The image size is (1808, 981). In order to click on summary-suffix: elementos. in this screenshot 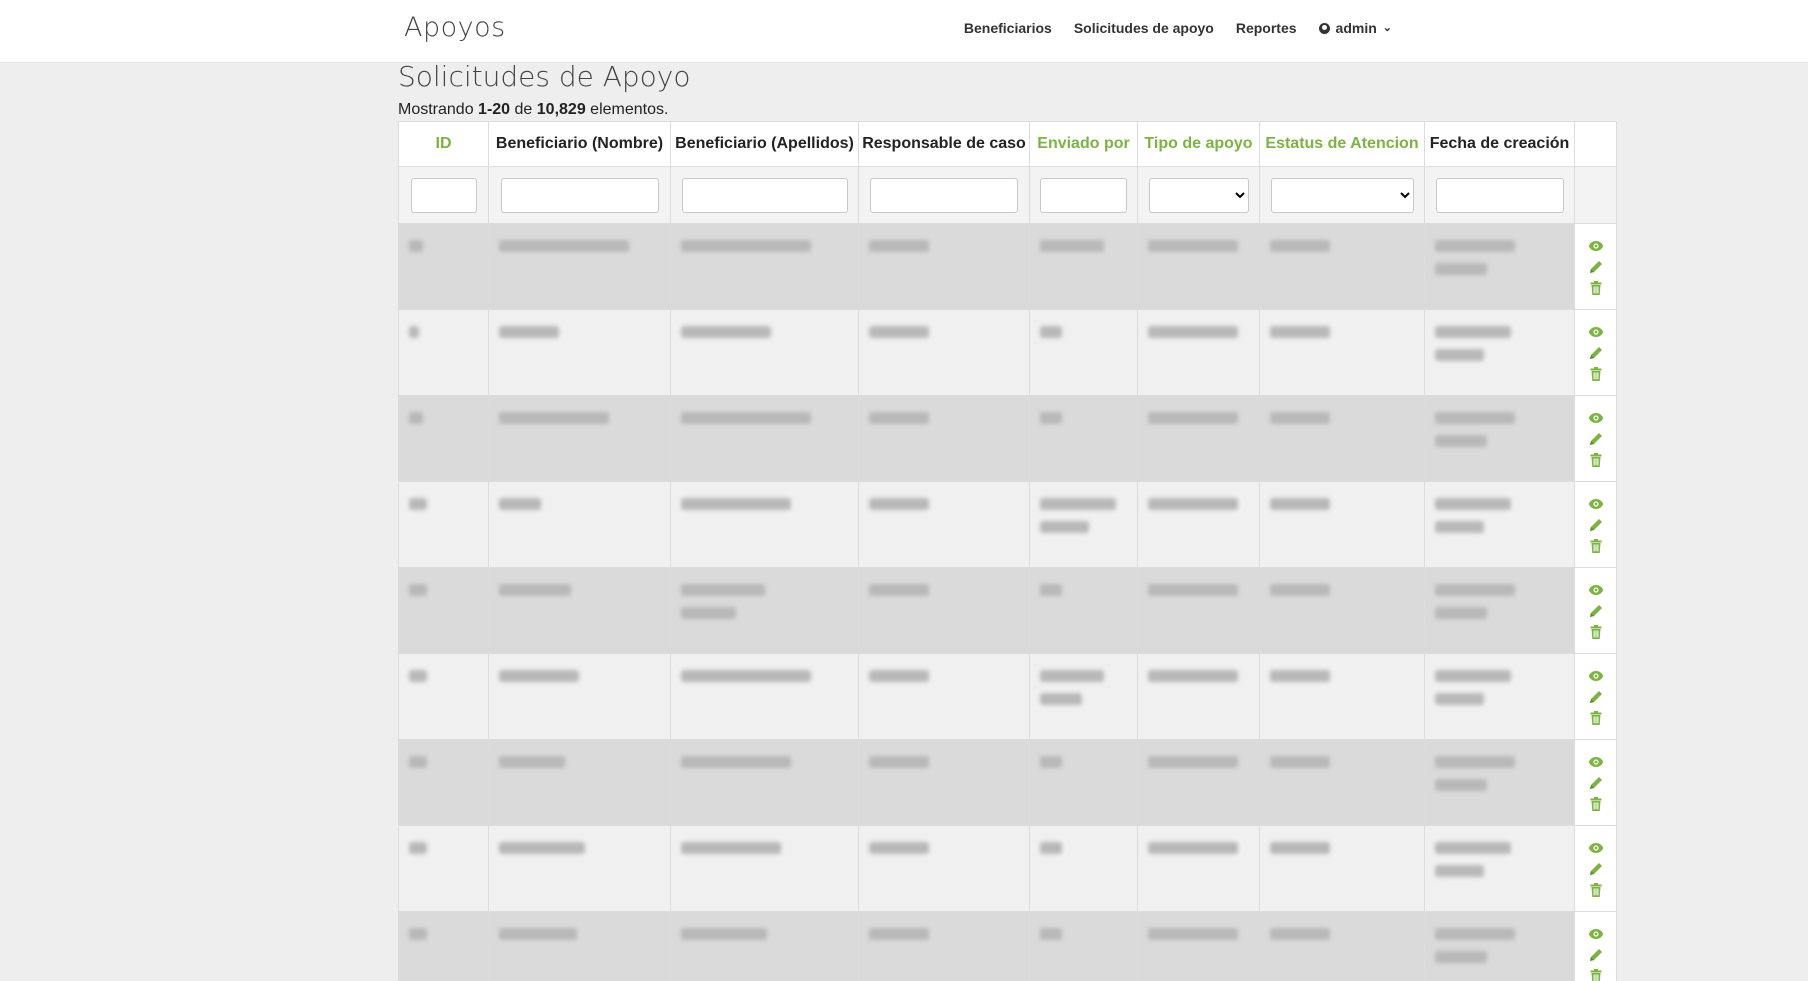, I will do `click(629, 109)`.